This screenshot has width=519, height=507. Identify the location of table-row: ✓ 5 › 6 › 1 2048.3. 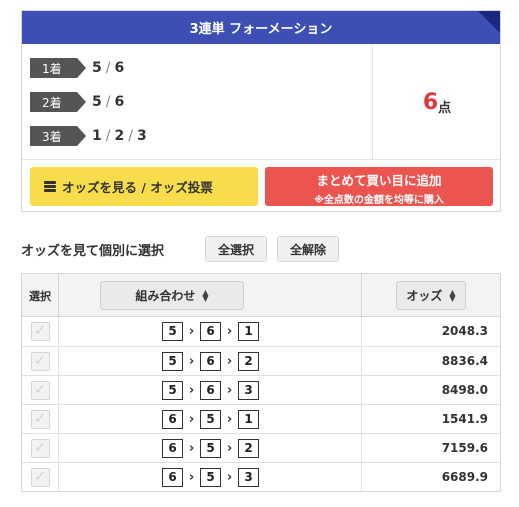
(261, 331).